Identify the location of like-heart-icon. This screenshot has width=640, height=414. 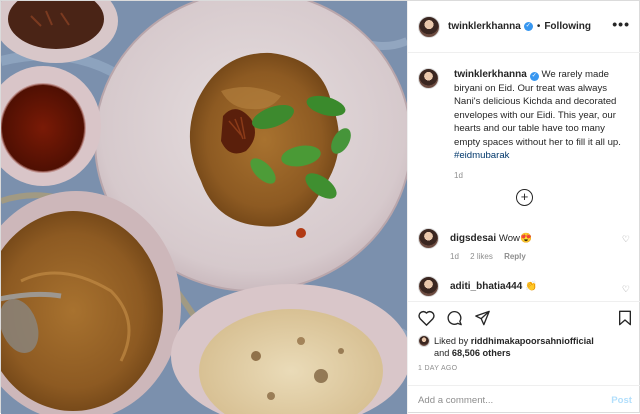
(426, 318).